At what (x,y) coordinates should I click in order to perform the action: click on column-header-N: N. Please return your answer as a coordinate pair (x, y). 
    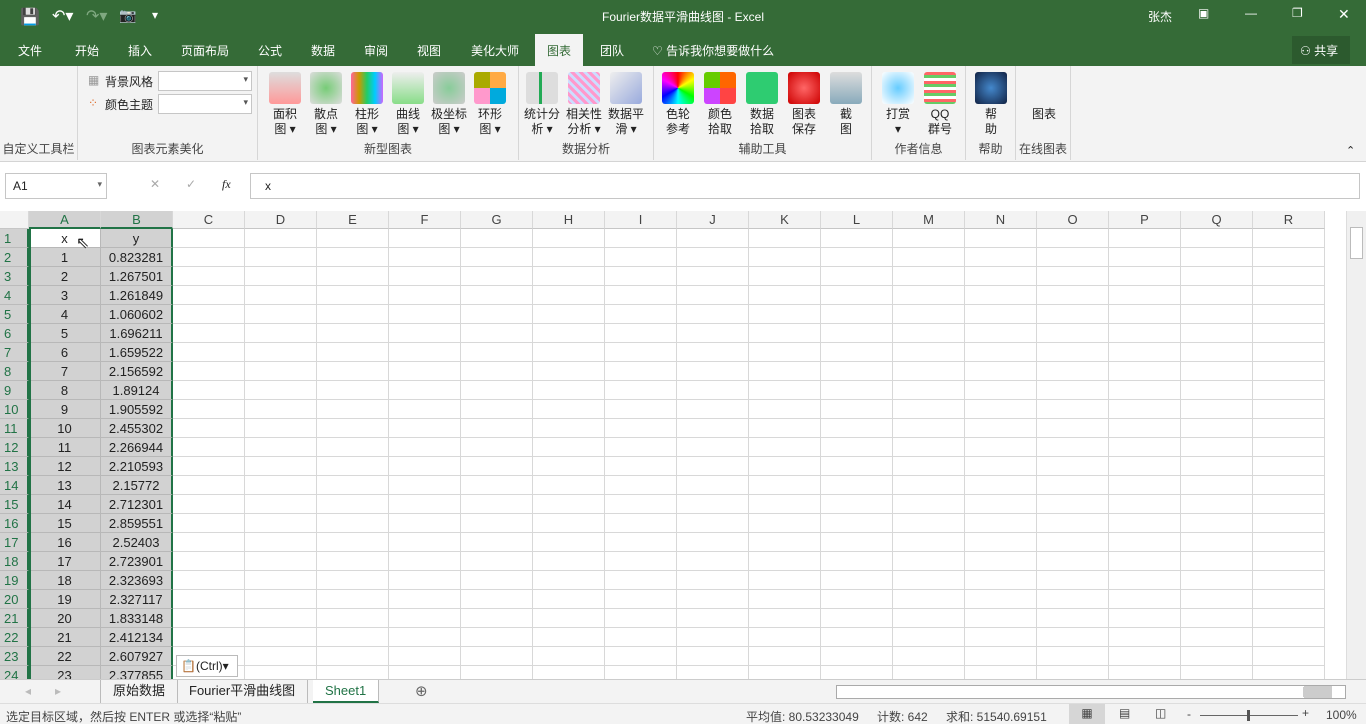
    Looking at the image, I should click on (1001, 220).